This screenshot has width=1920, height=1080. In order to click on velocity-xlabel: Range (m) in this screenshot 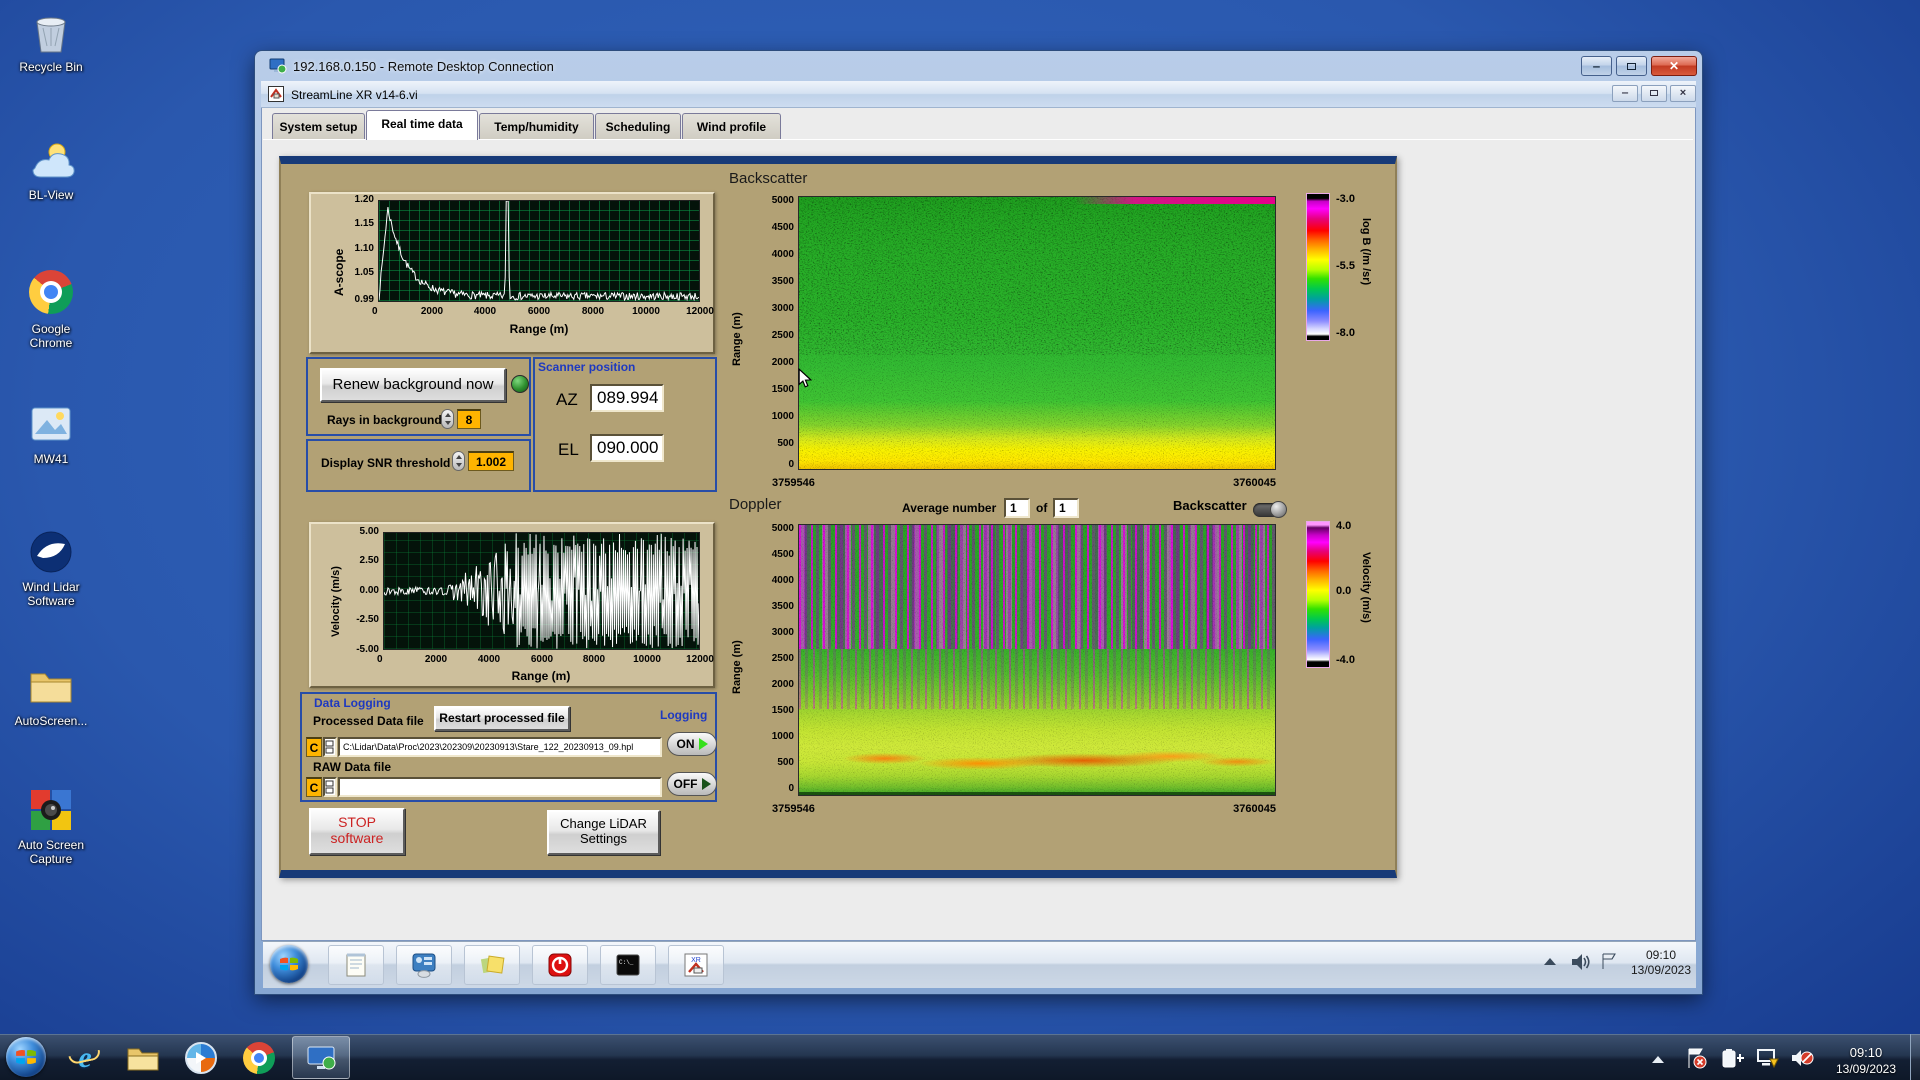, I will do `click(541, 676)`.